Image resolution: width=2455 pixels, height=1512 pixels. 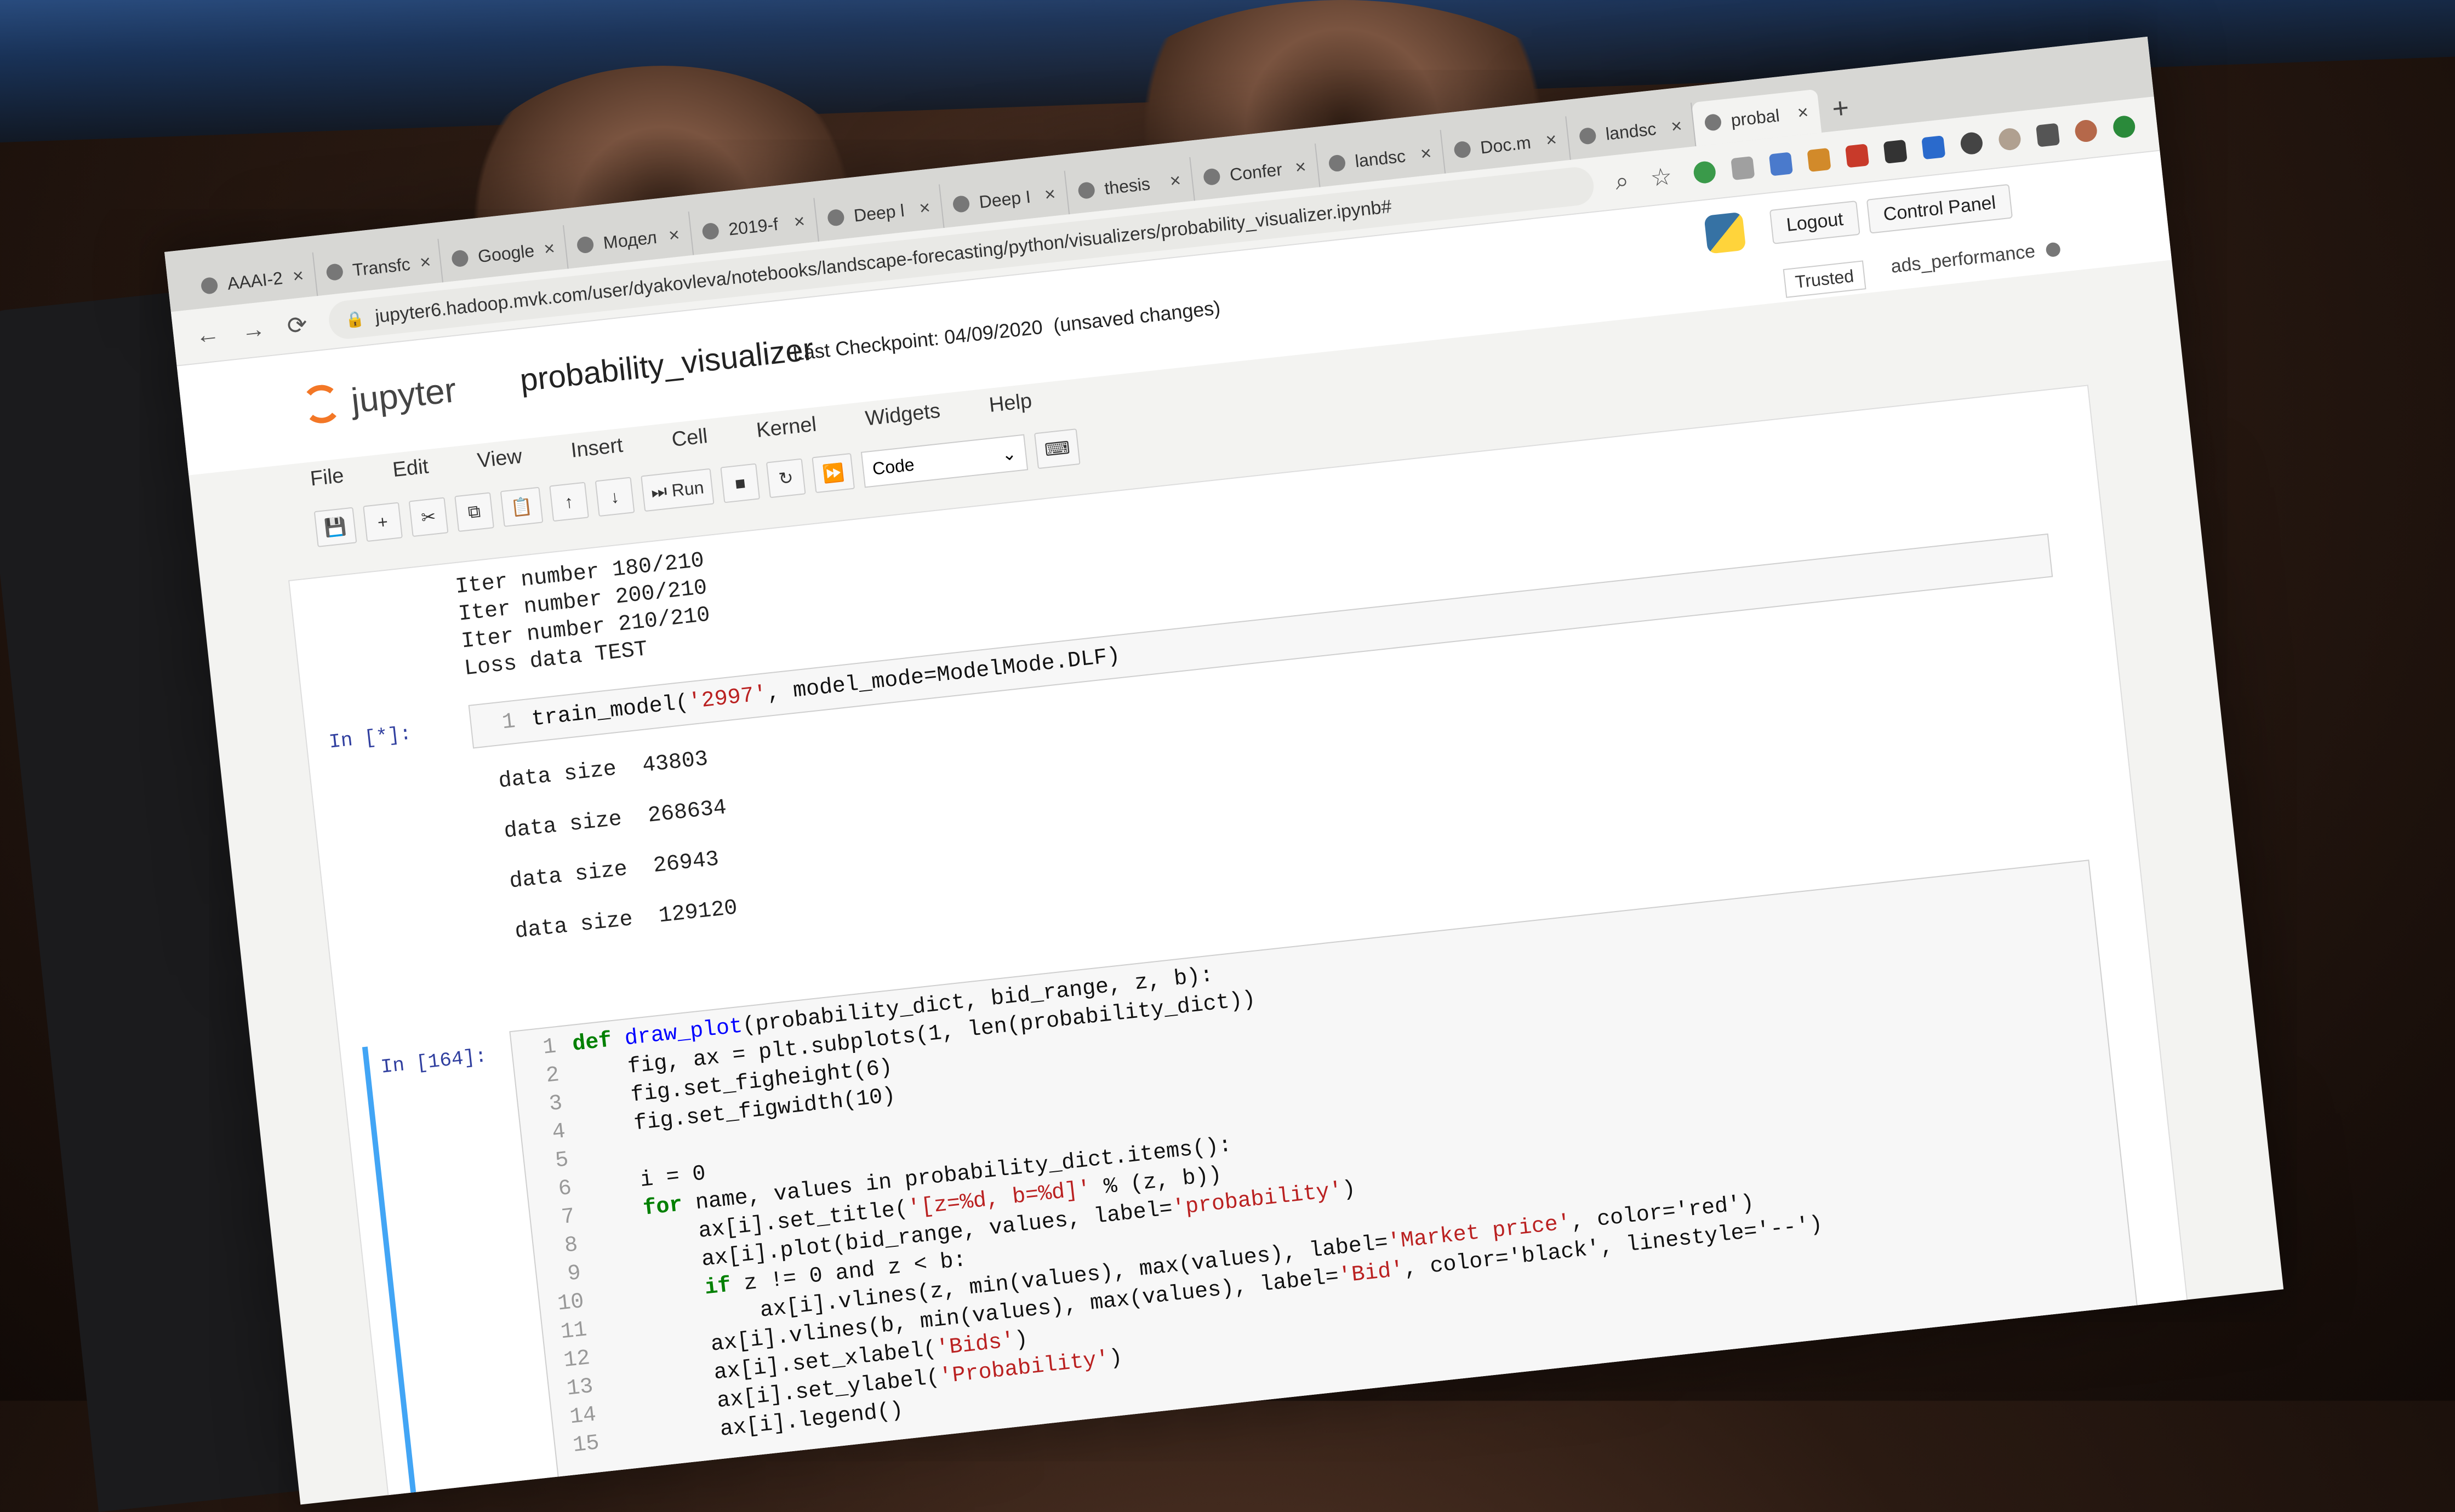 I want to click on unsaved-text: (unsaved changes), so click(x=1136, y=316).